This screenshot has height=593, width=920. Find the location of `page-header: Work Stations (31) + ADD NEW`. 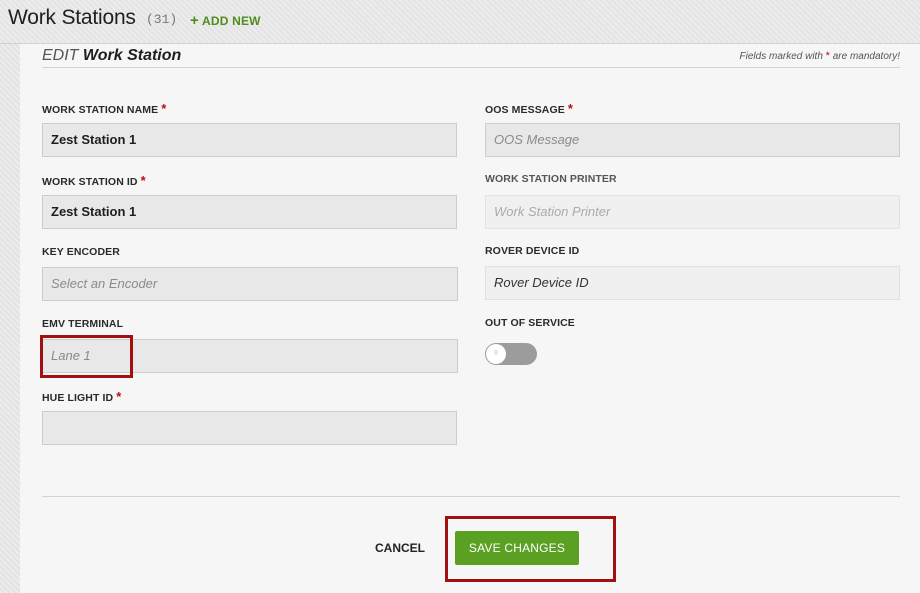

page-header: Work Stations (31) + ADD NEW is located at coordinates (460, 22).